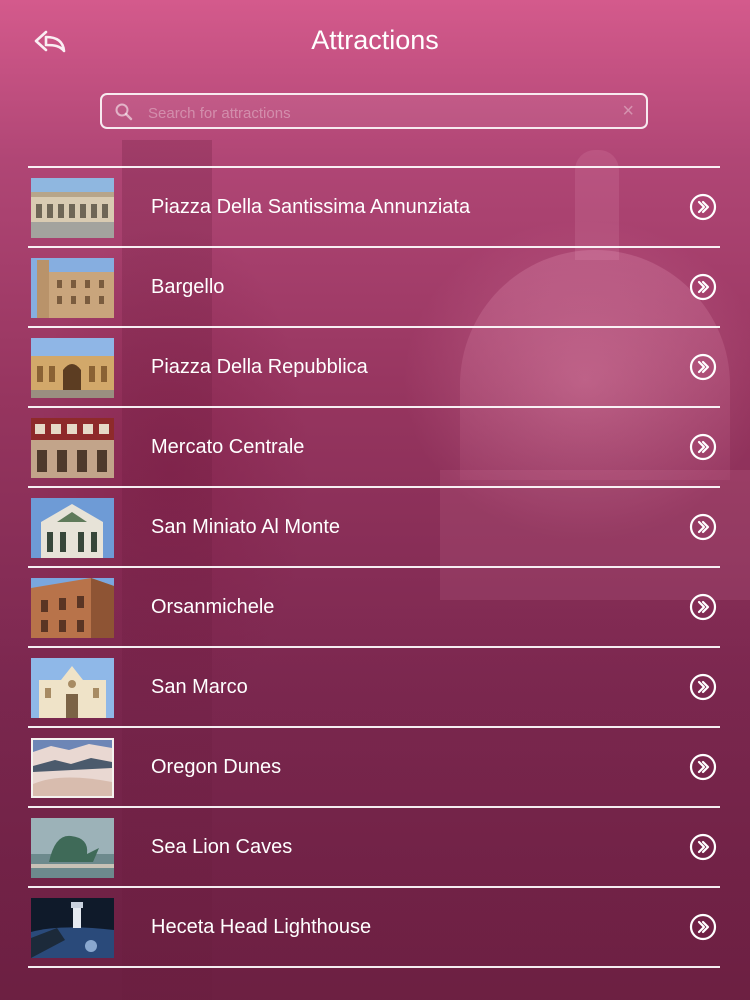  What do you see at coordinates (228, 447) in the screenshot?
I see `attraction-name: Mercato Centrale` at bounding box center [228, 447].